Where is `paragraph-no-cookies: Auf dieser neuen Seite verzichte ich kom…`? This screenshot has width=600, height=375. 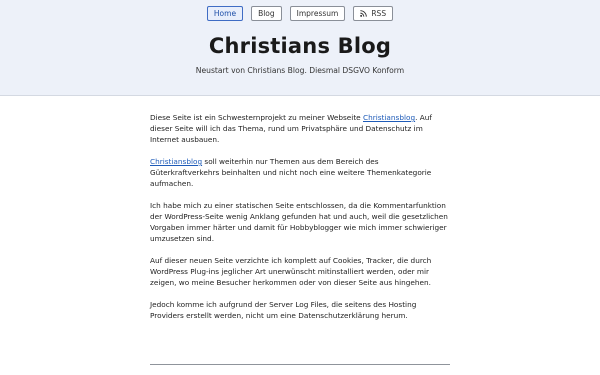
paragraph-no-cookies: Auf dieser neuen Seite verzichte ich kom… is located at coordinates (291, 271).